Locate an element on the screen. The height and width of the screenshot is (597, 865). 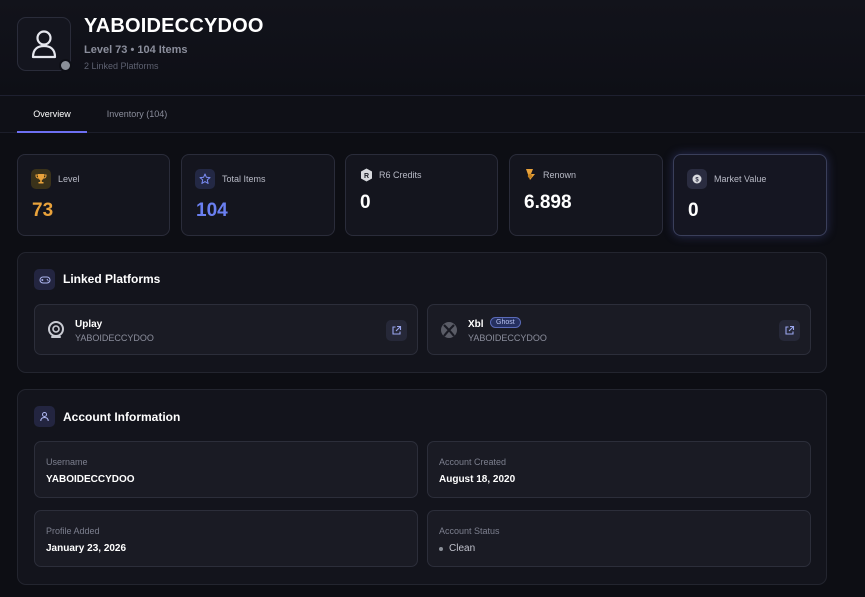
info-card-account-status: Account Status Clean is located at coordinates (619, 538).